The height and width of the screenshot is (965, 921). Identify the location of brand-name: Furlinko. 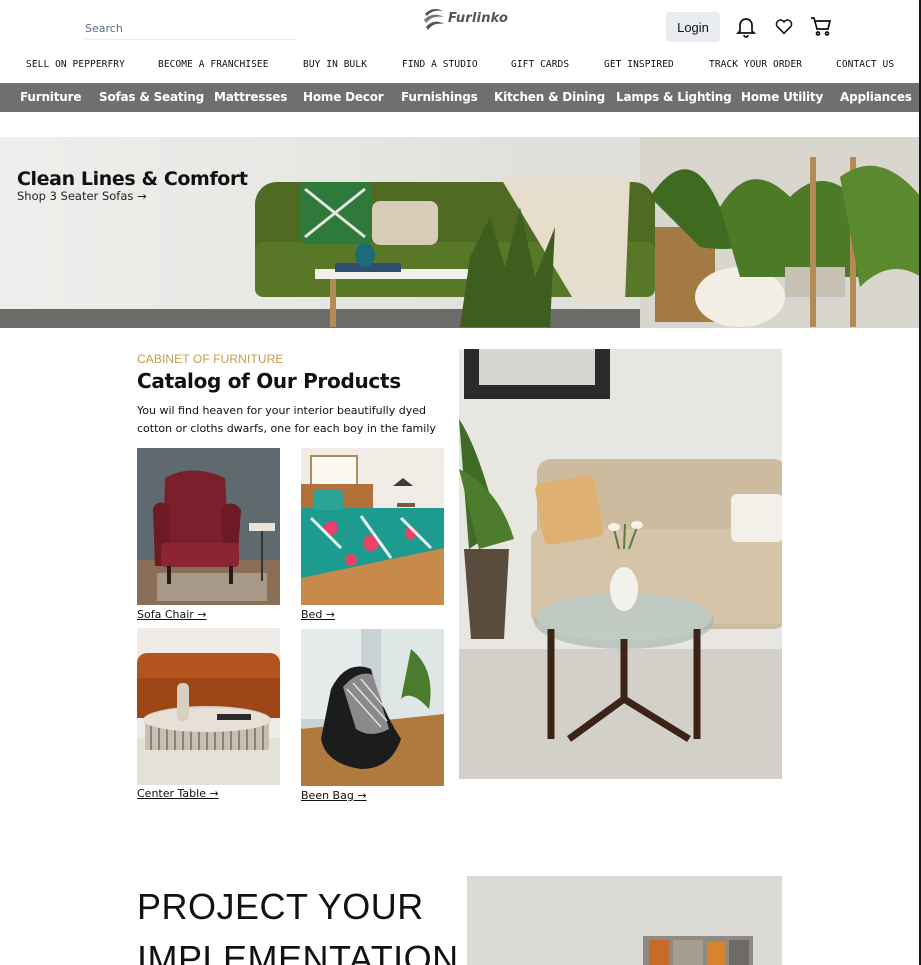
(478, 18).